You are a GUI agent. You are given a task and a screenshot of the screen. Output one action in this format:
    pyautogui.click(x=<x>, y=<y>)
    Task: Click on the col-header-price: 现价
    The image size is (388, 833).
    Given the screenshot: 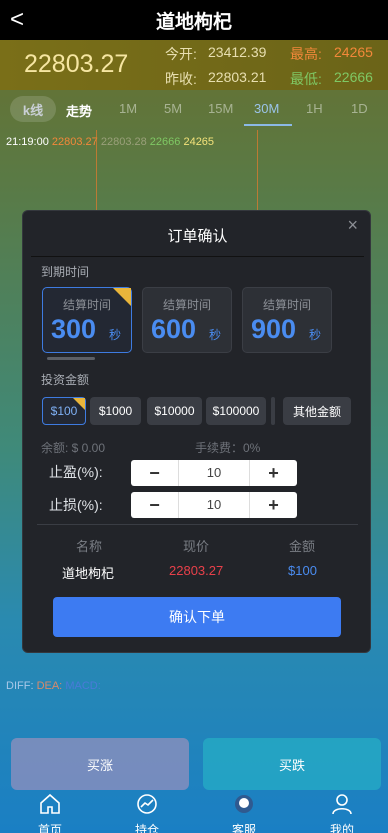 What is the action you would take?
    pyautogui.click(x=196, y=546)
    